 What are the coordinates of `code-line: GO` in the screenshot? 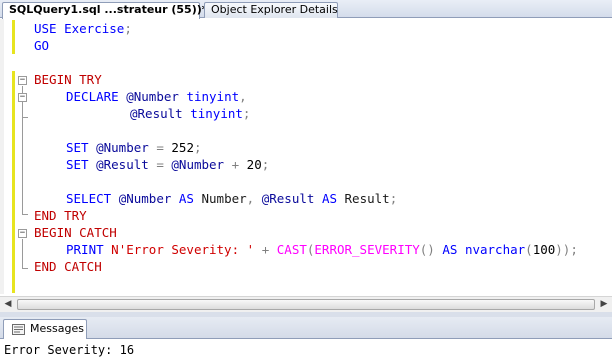 It's located at (306, 45).